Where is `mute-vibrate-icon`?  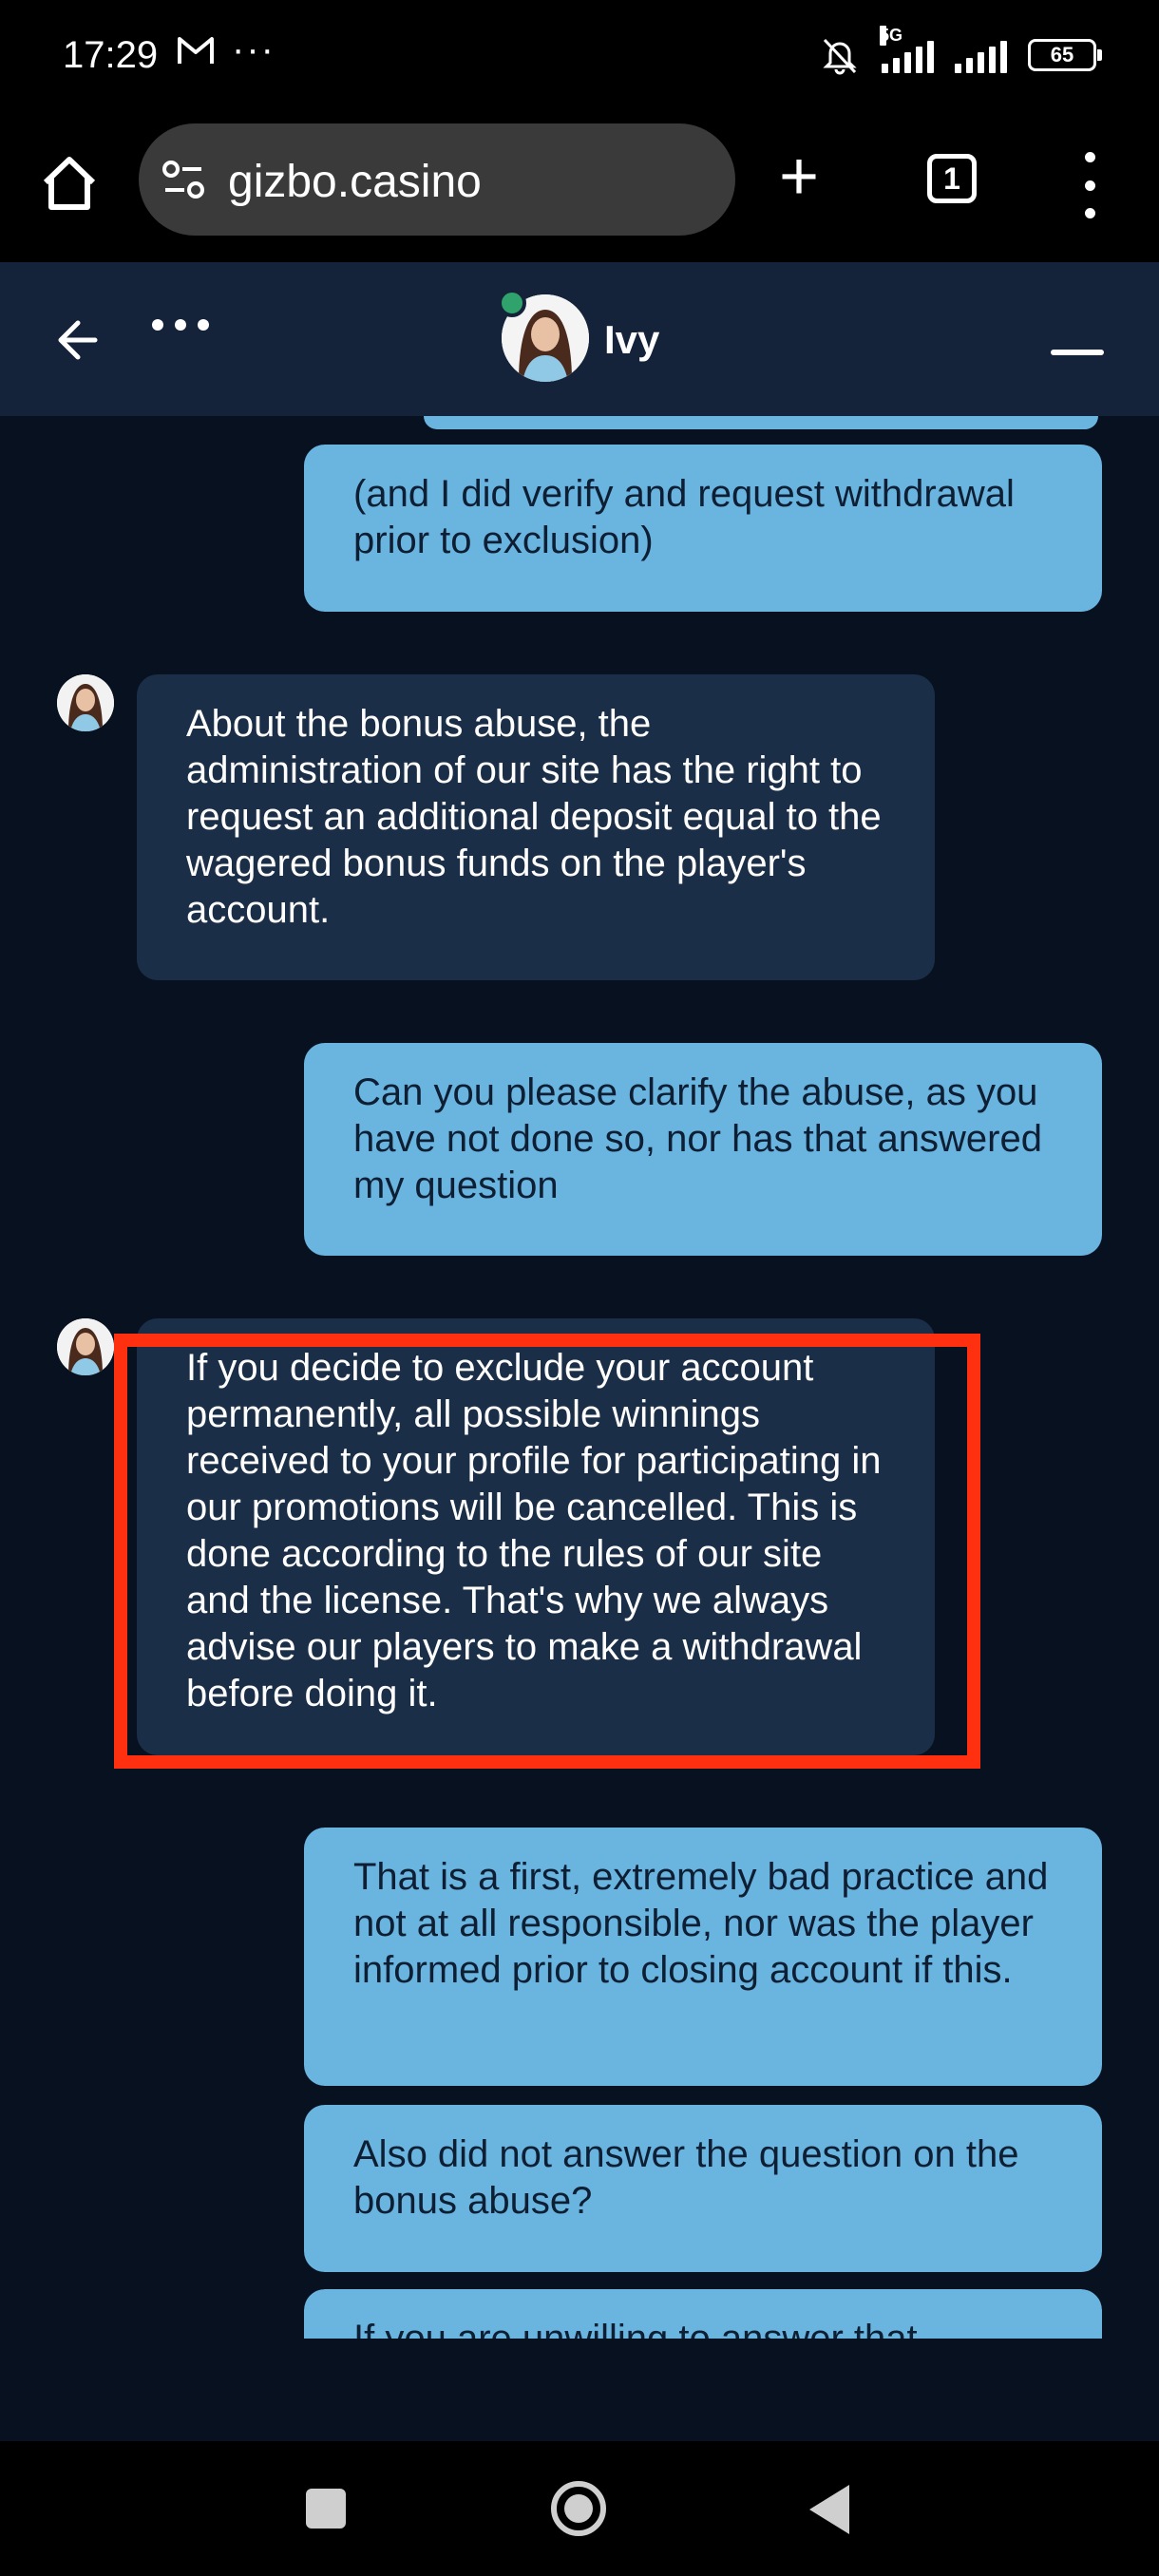 mute-vibrate-icon is located at coordinates (840, 56).